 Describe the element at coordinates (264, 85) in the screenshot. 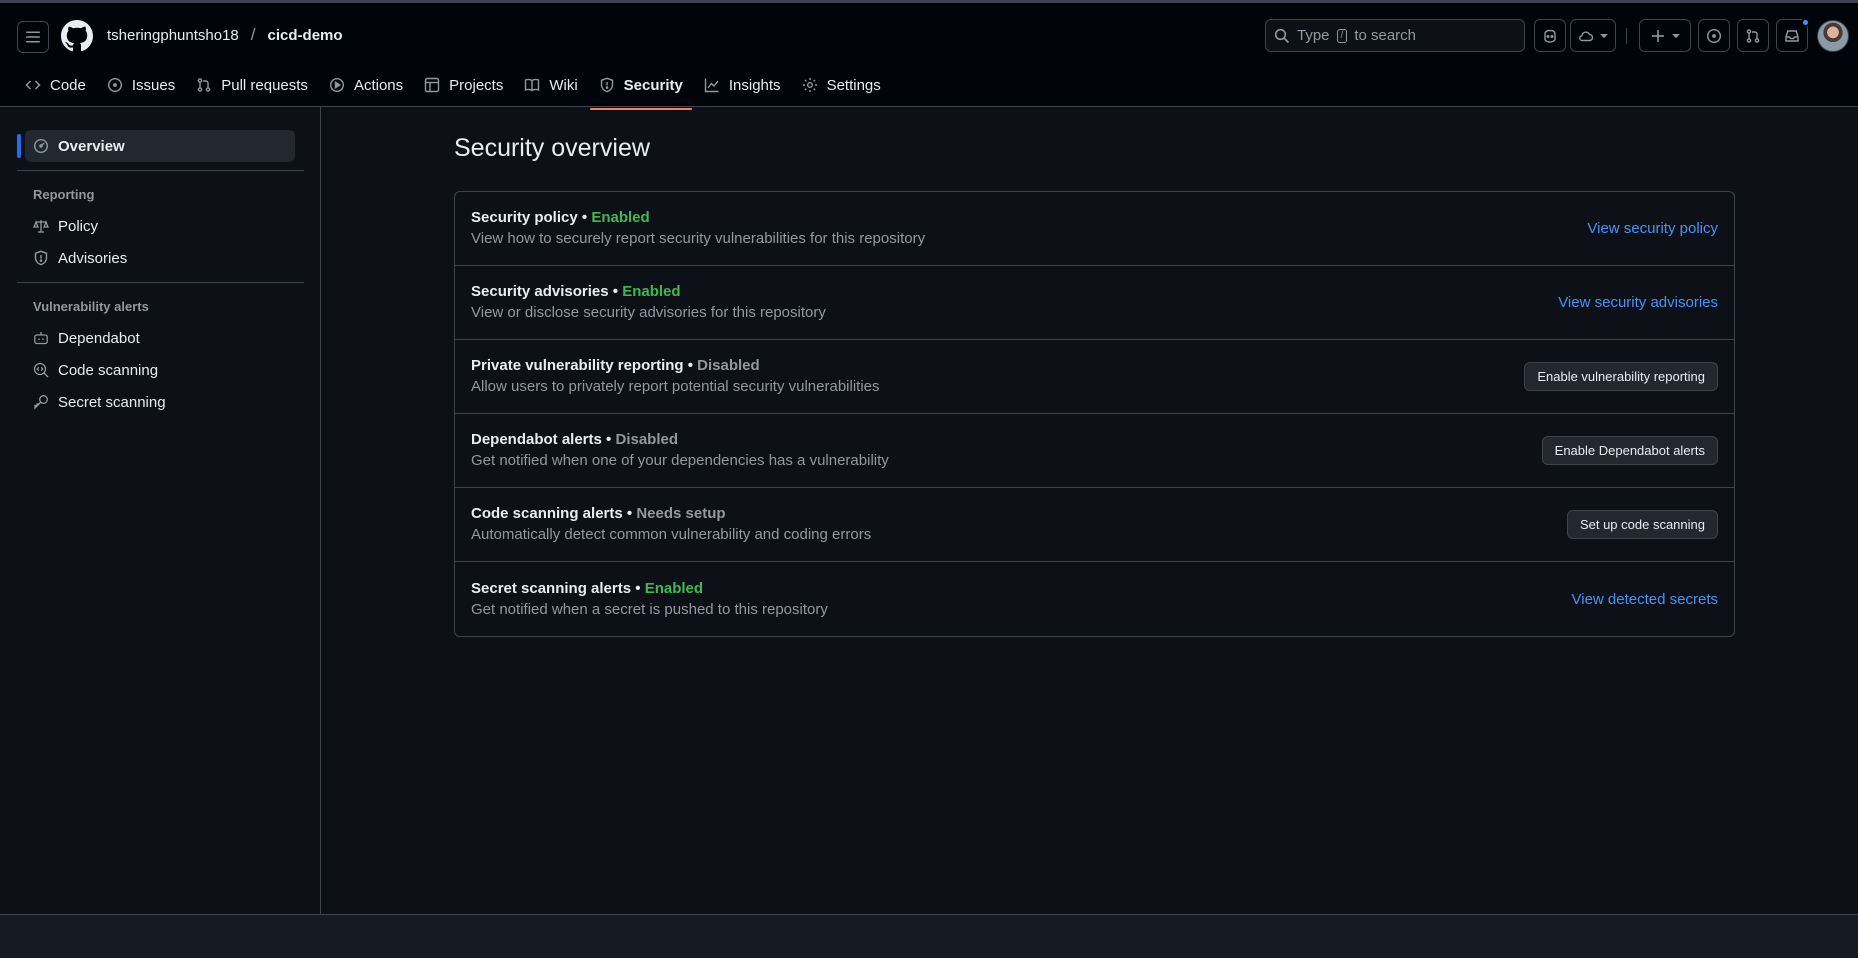

I see `tab-label: Pull requests` at that location.